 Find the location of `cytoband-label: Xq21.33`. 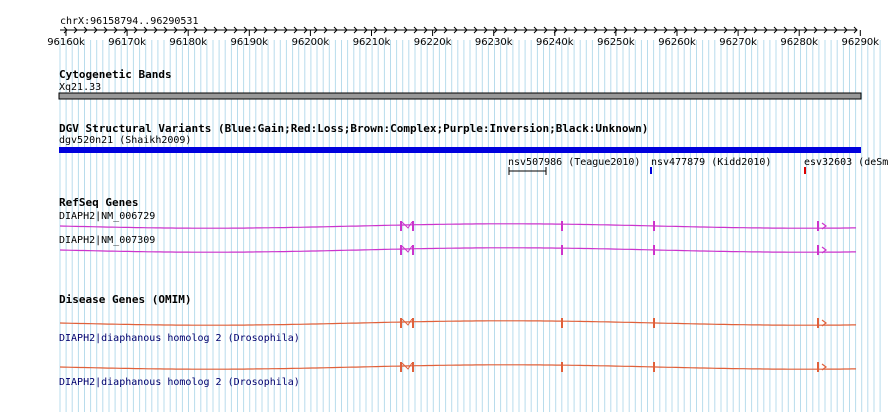

cytoband-label: Xq21.33 is located at coordinates (80, 87).